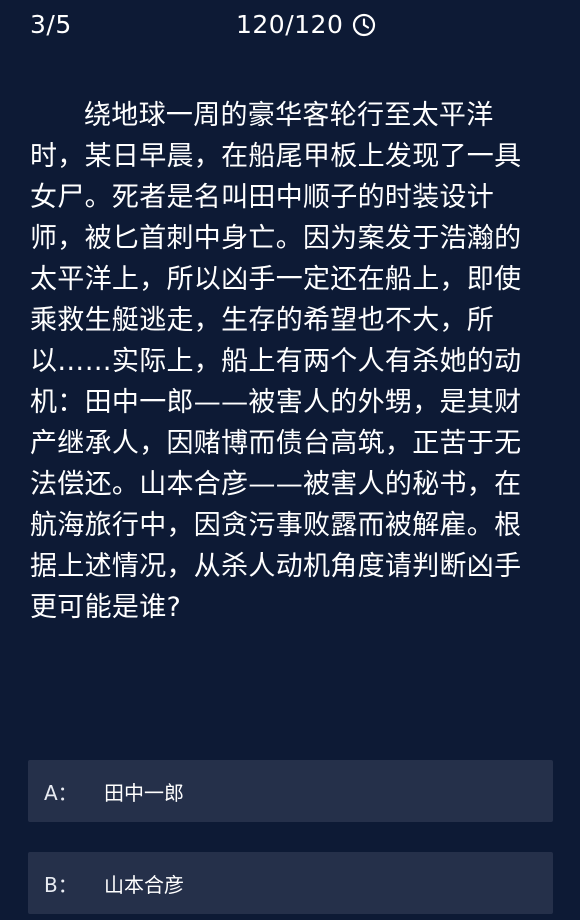 The width and height of the screenshot is (580, 920). I want to click on timer: 120/120, so click(306, 25).